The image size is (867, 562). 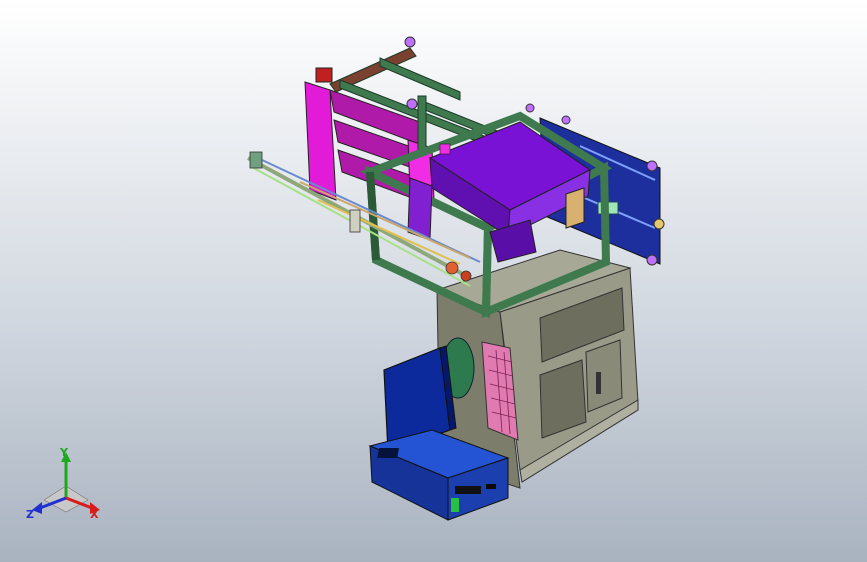 What do you see at coordinates (598, 383) in the screenshot?
I see `cabinet-door-handle` at bounding box center [598, 383].